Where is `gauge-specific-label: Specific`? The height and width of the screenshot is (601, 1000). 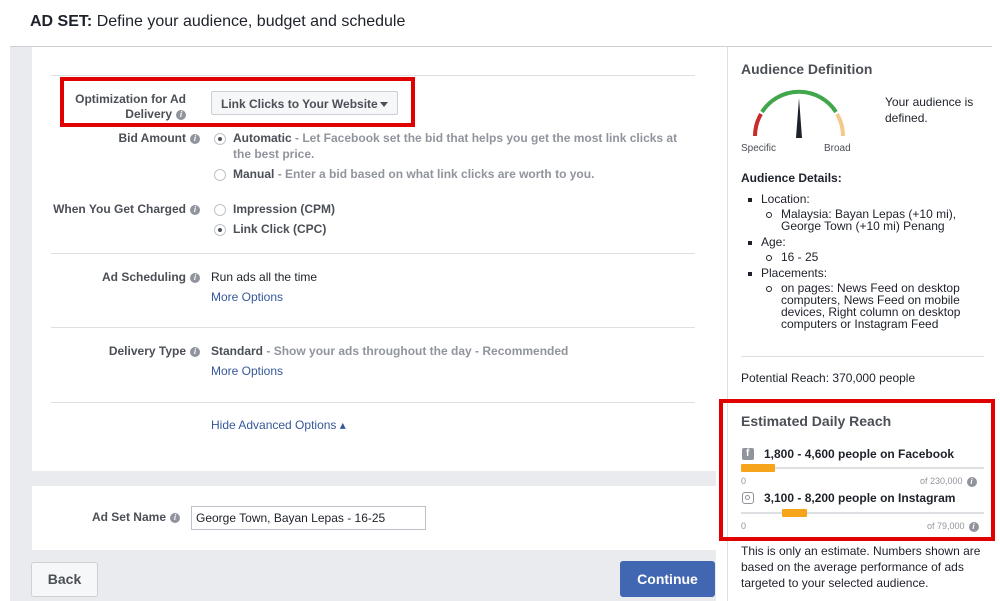 gauge-specific-label: Specific is located at coordinates (759, 148).